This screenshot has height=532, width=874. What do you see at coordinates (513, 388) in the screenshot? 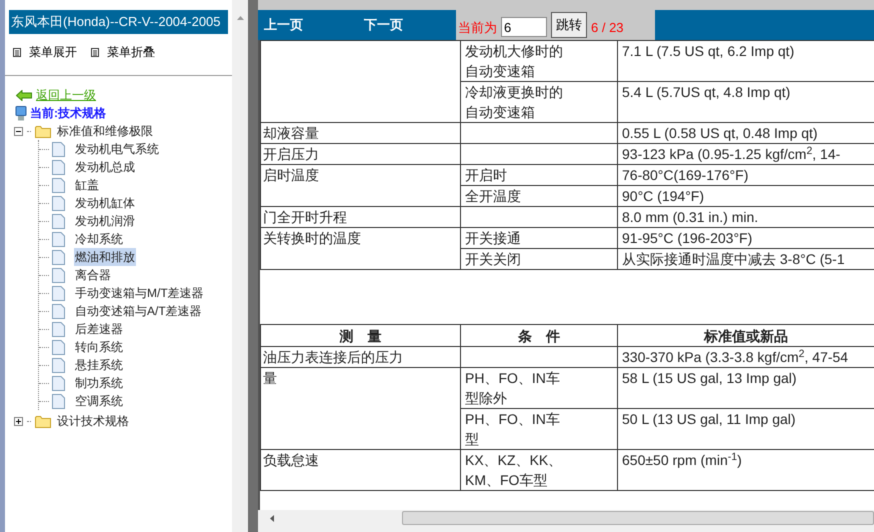
I see `condition-cell-text: PH、FO、IN车型除外` at bounding box center [513, 388].